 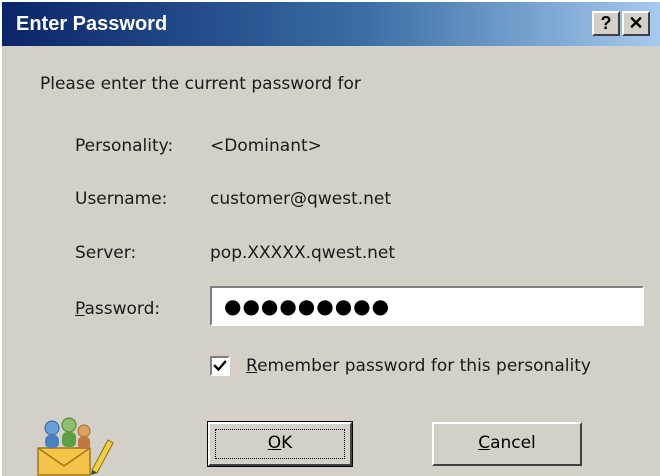 I want to click on cancel-button: Cancel, so click(x=507, y=444).